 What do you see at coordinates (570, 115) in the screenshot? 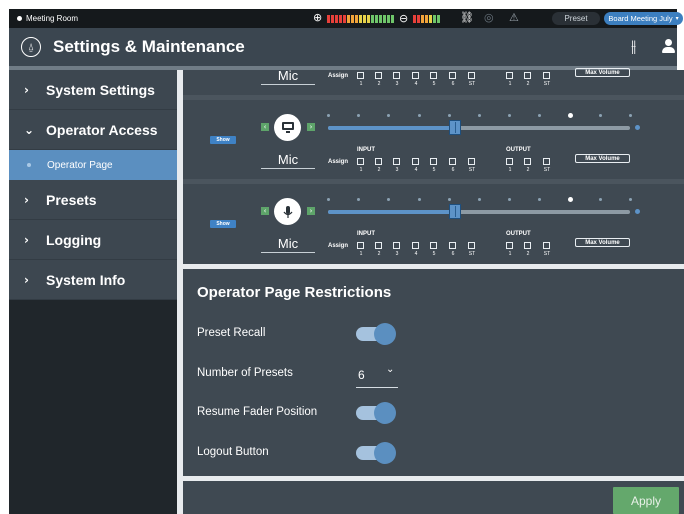
I see `max-volume-marker` at bounding box center [570, 115].